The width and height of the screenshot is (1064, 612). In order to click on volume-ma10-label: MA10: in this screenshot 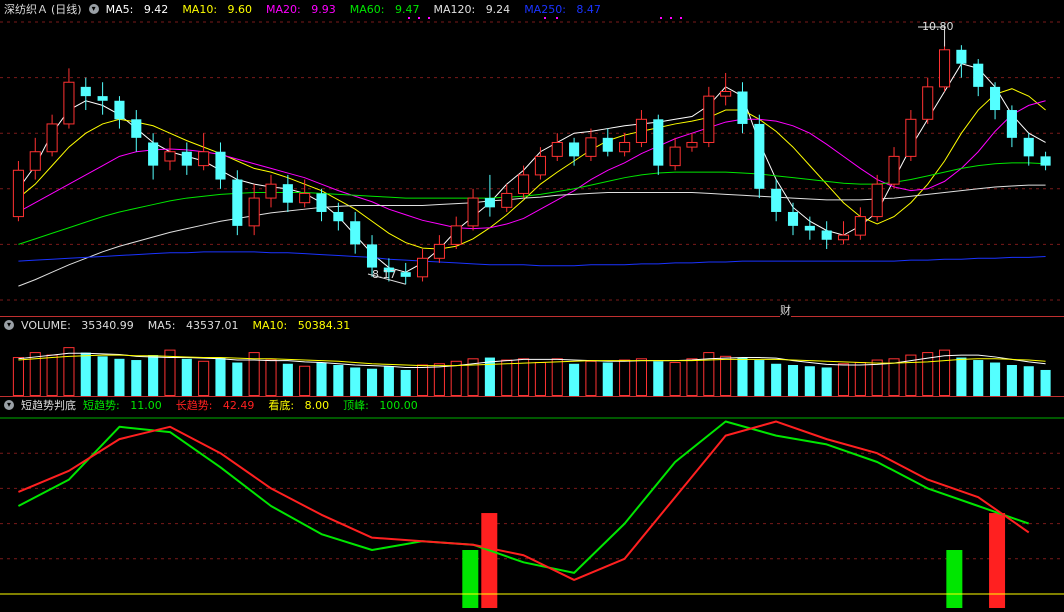, I will do `click(271, 325)`.